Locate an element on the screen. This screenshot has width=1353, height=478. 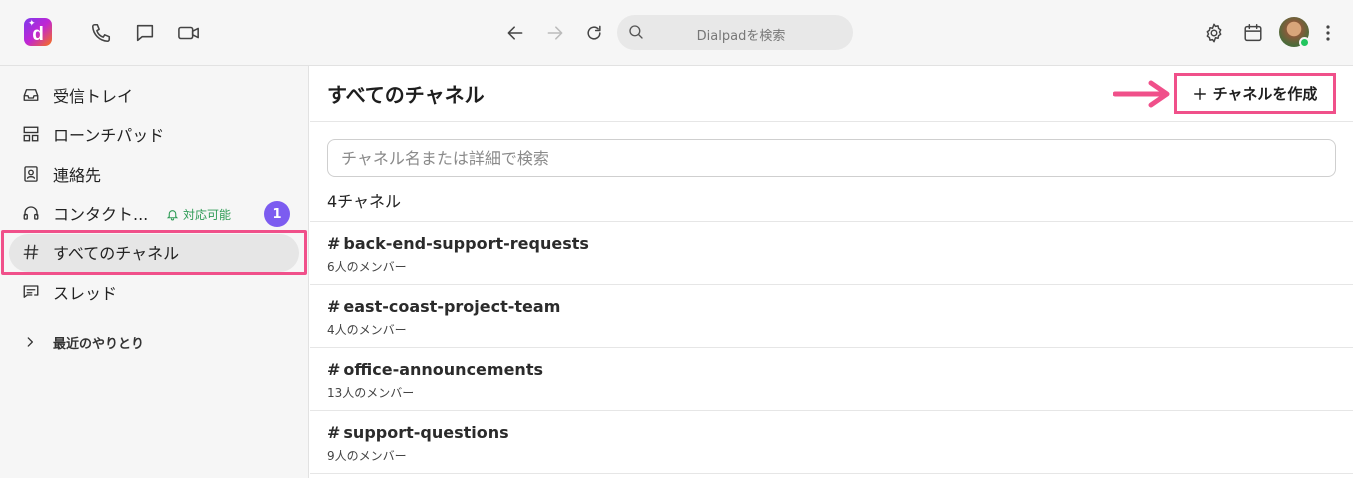
sidebar-item-label: 連絡先 is located at coordinates (77, 175).